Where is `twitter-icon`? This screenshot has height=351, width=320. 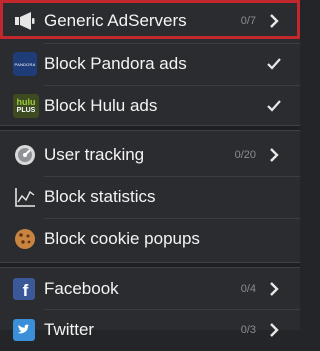
twitter-icon is located at coordinates (24, 330).